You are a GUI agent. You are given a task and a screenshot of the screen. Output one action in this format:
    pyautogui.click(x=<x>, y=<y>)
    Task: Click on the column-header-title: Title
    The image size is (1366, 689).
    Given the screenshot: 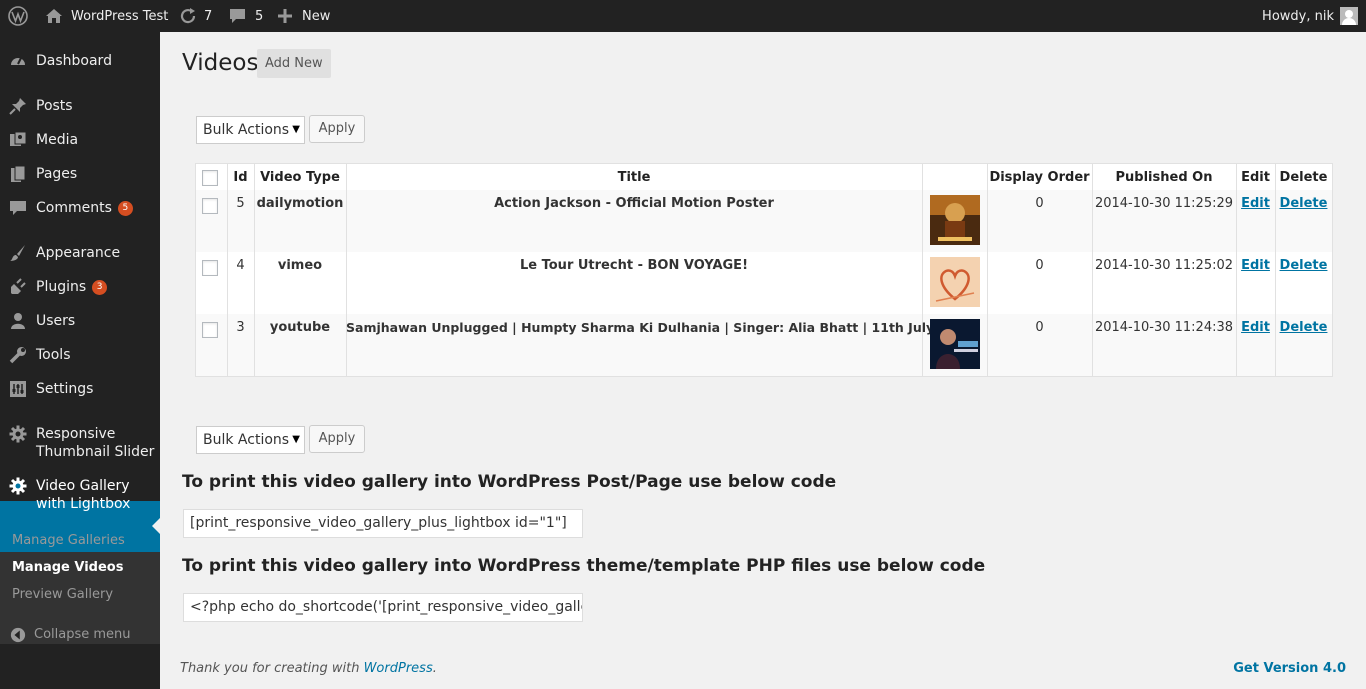 What is the action you would take?
    pyautogui.click(x=634, y=177)
    